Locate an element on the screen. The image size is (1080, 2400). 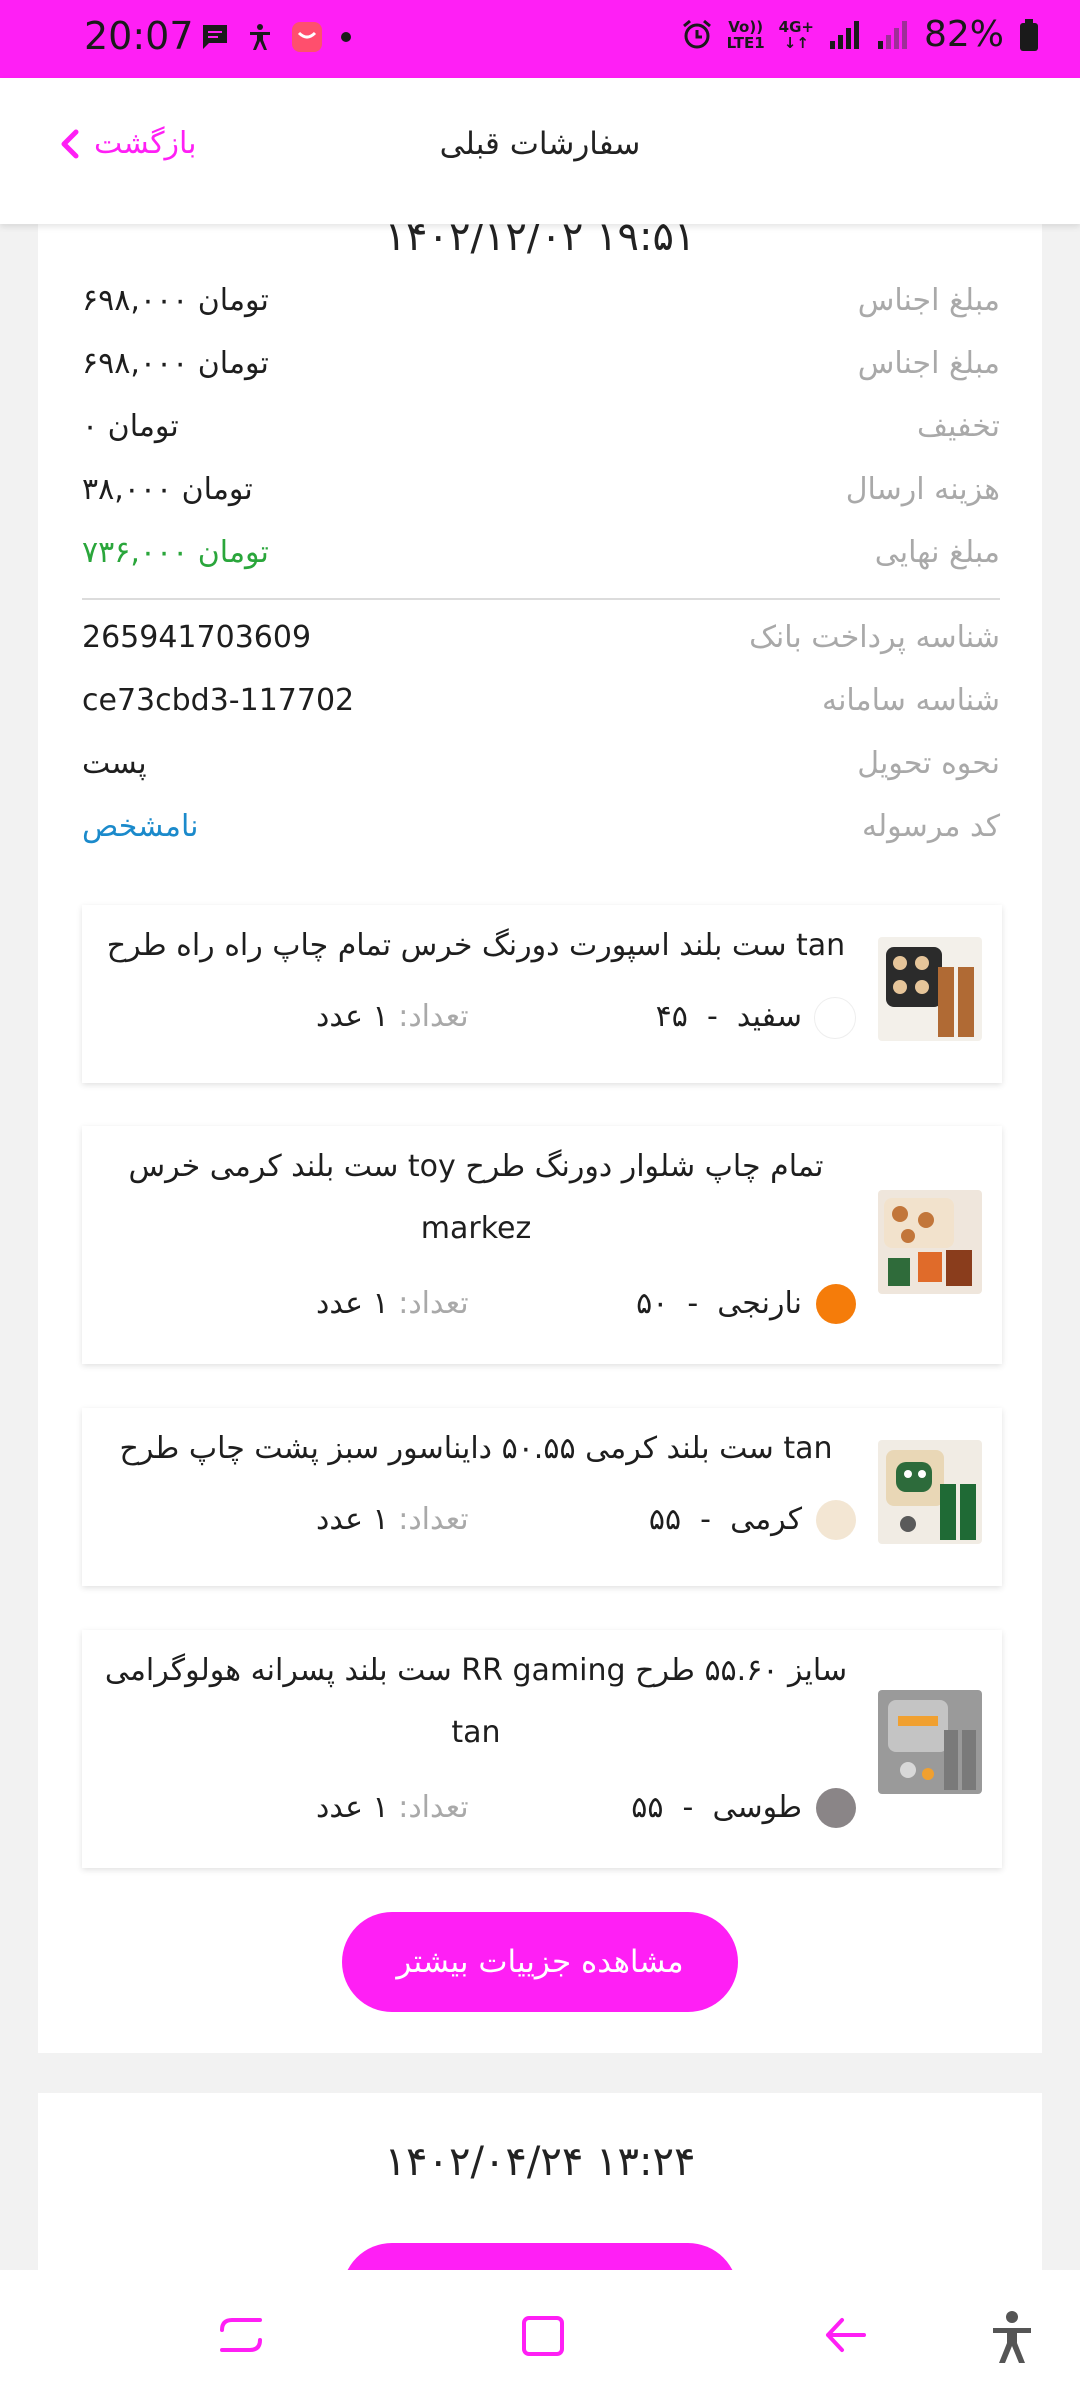
app-notification-icon is located at coordinates (307, 37).